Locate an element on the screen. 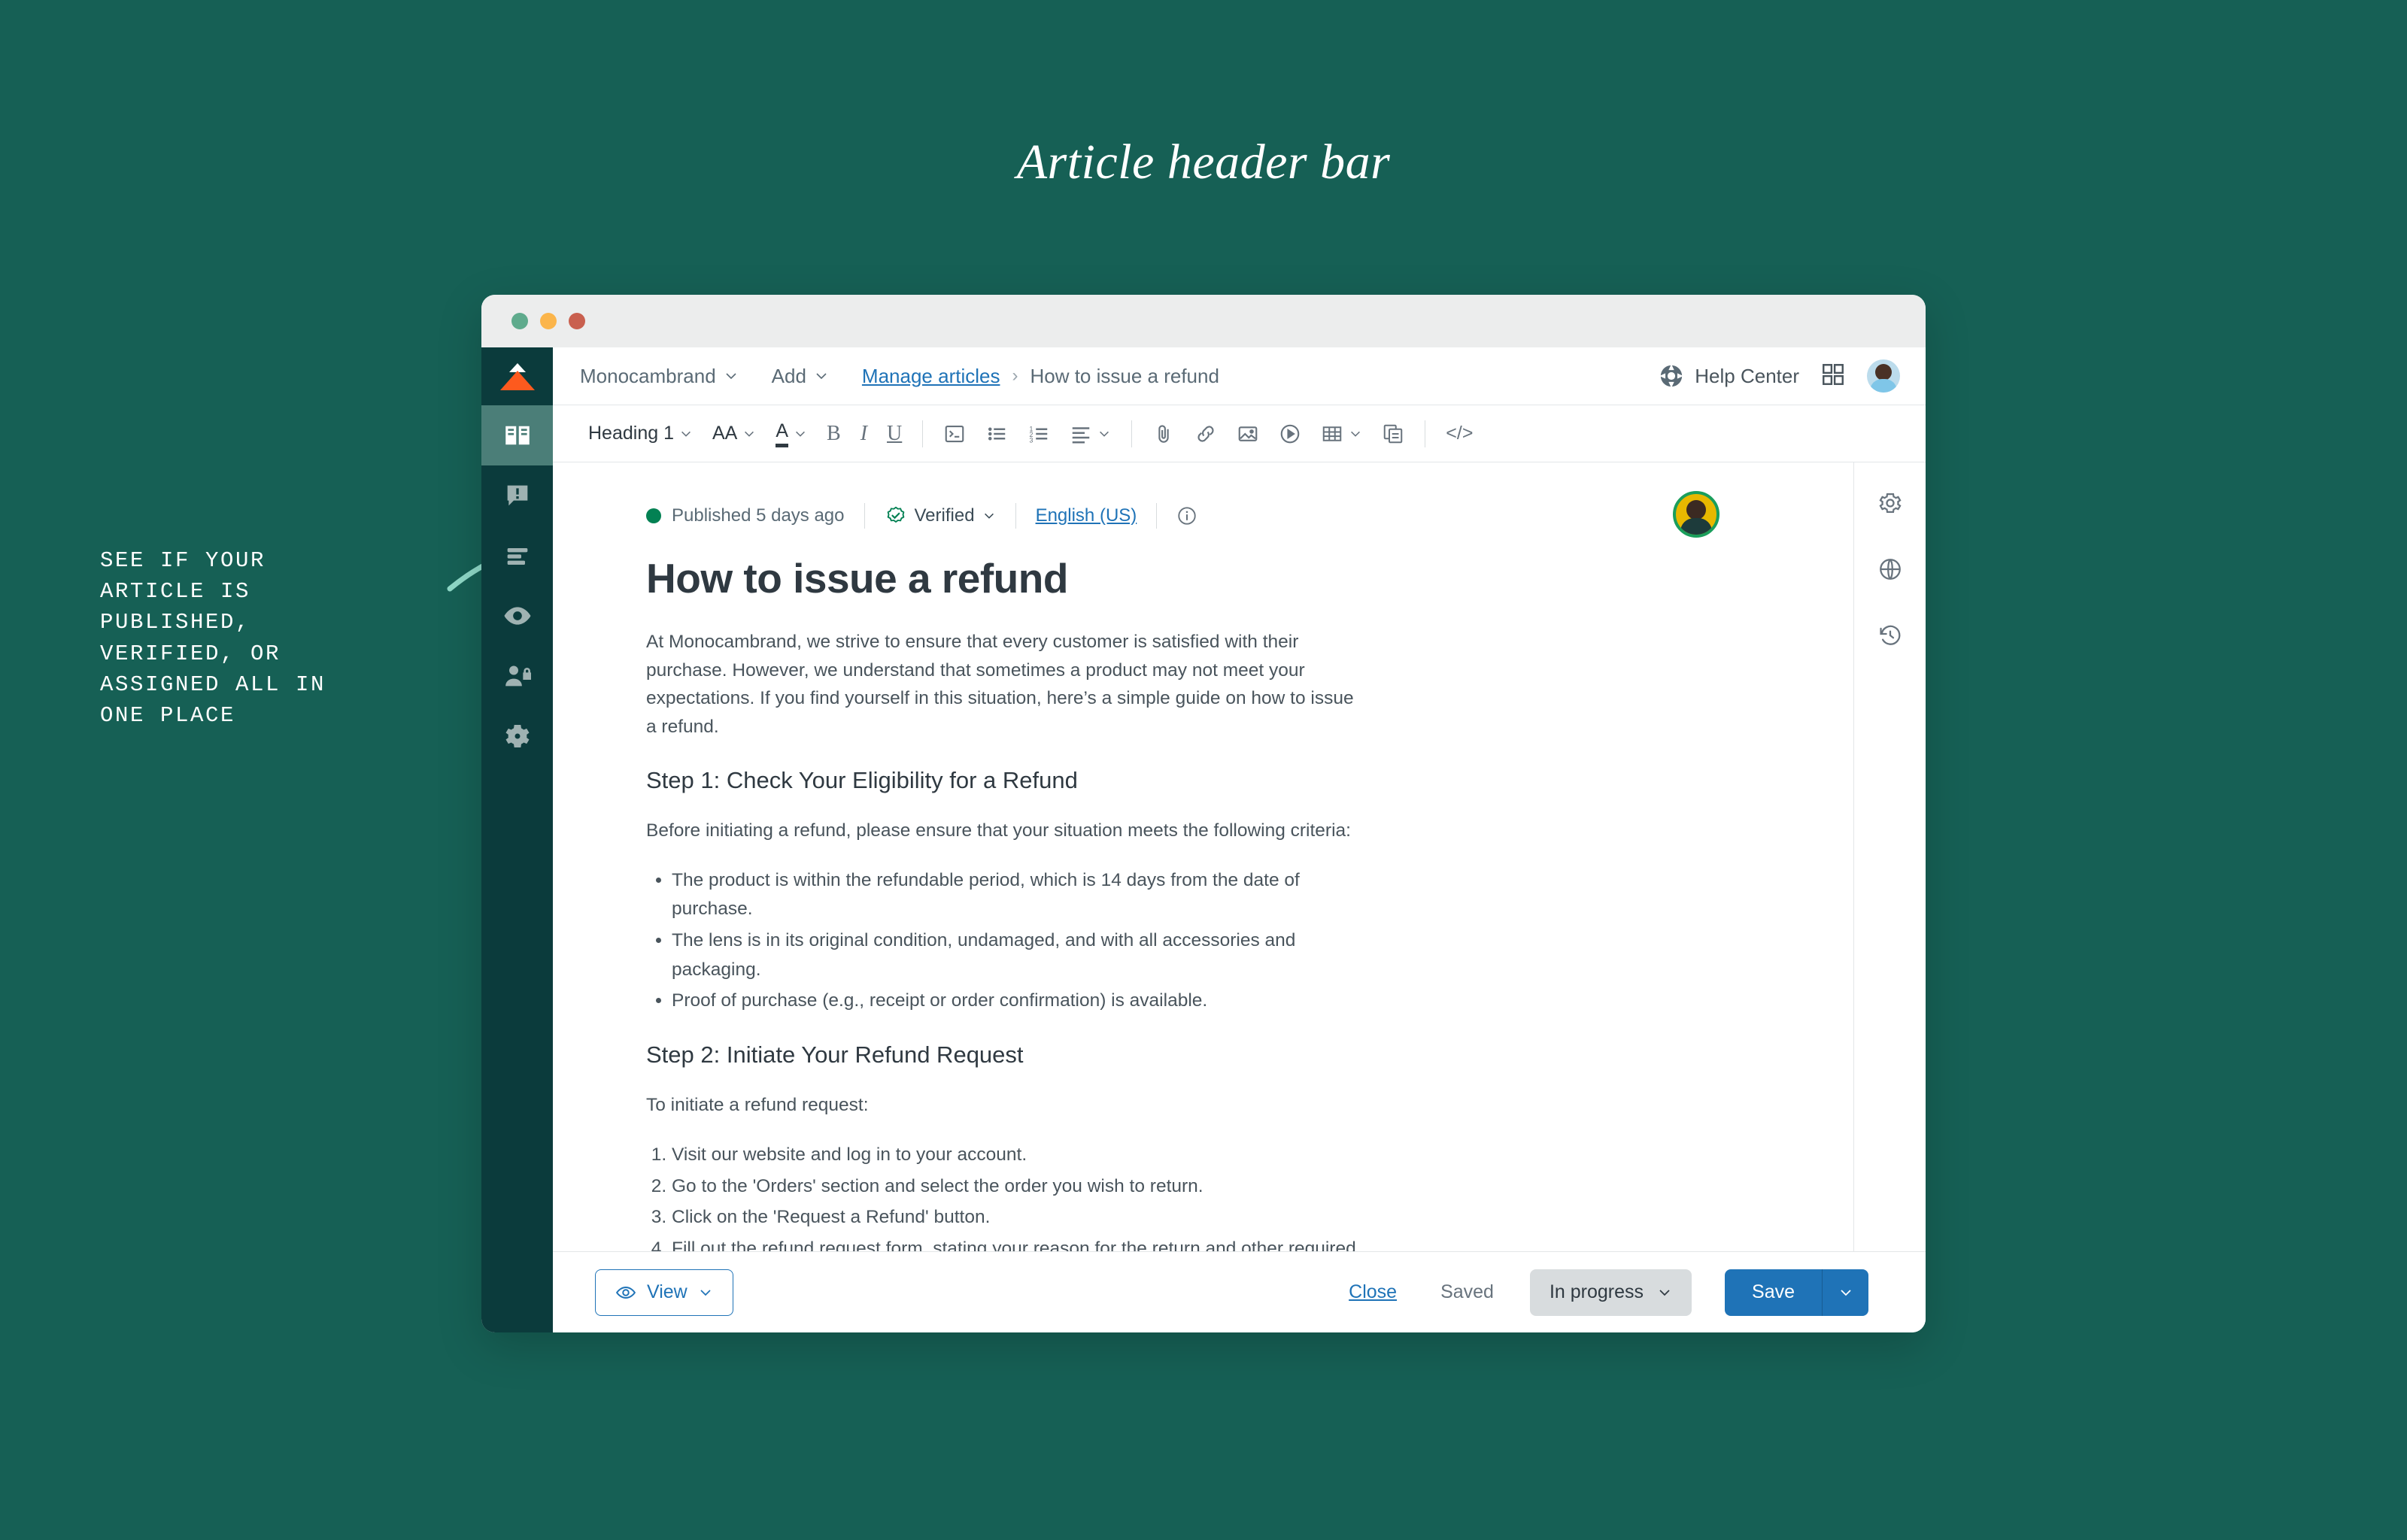  bold-label: B is located at coordinates (834, 433).